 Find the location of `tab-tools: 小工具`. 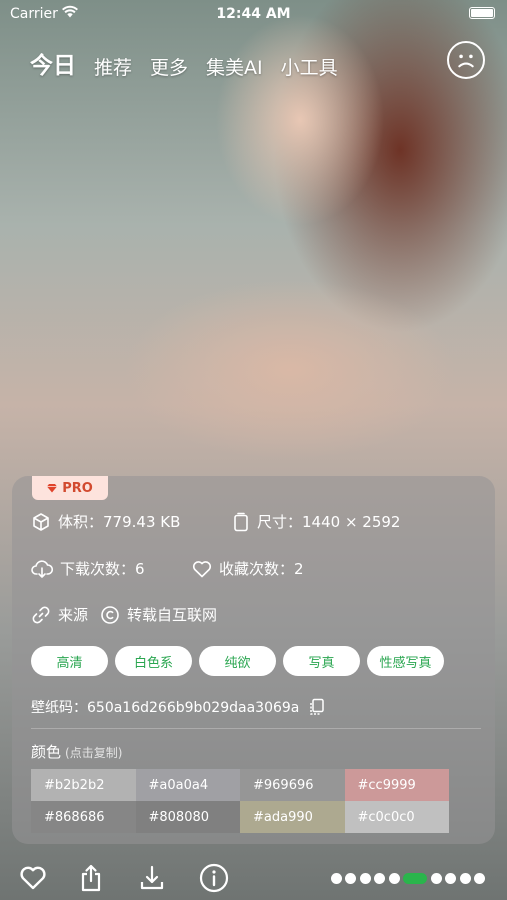

tab-tools: 小工具 is located at coordinates (309, 66).